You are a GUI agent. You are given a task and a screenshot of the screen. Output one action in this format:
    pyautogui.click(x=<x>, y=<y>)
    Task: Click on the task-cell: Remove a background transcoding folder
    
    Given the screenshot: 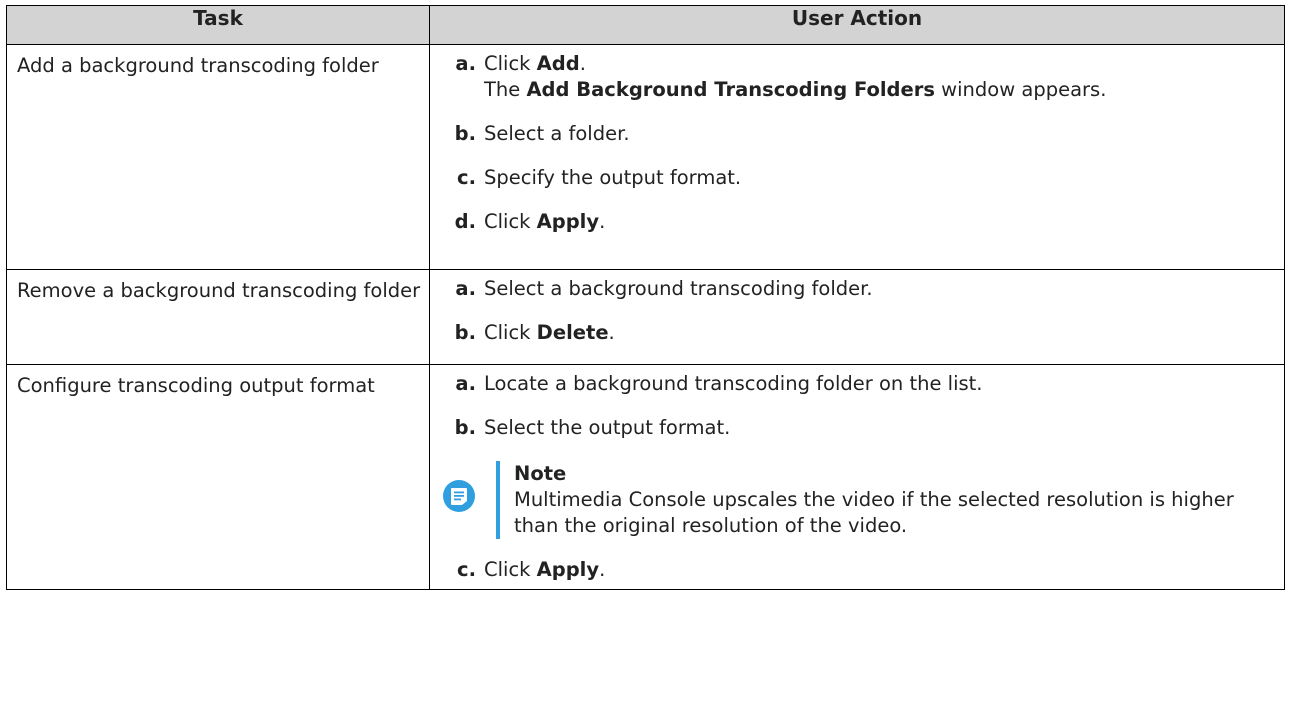 What is the action you would take?
    pyautogui.click(x=218, y=317)
    